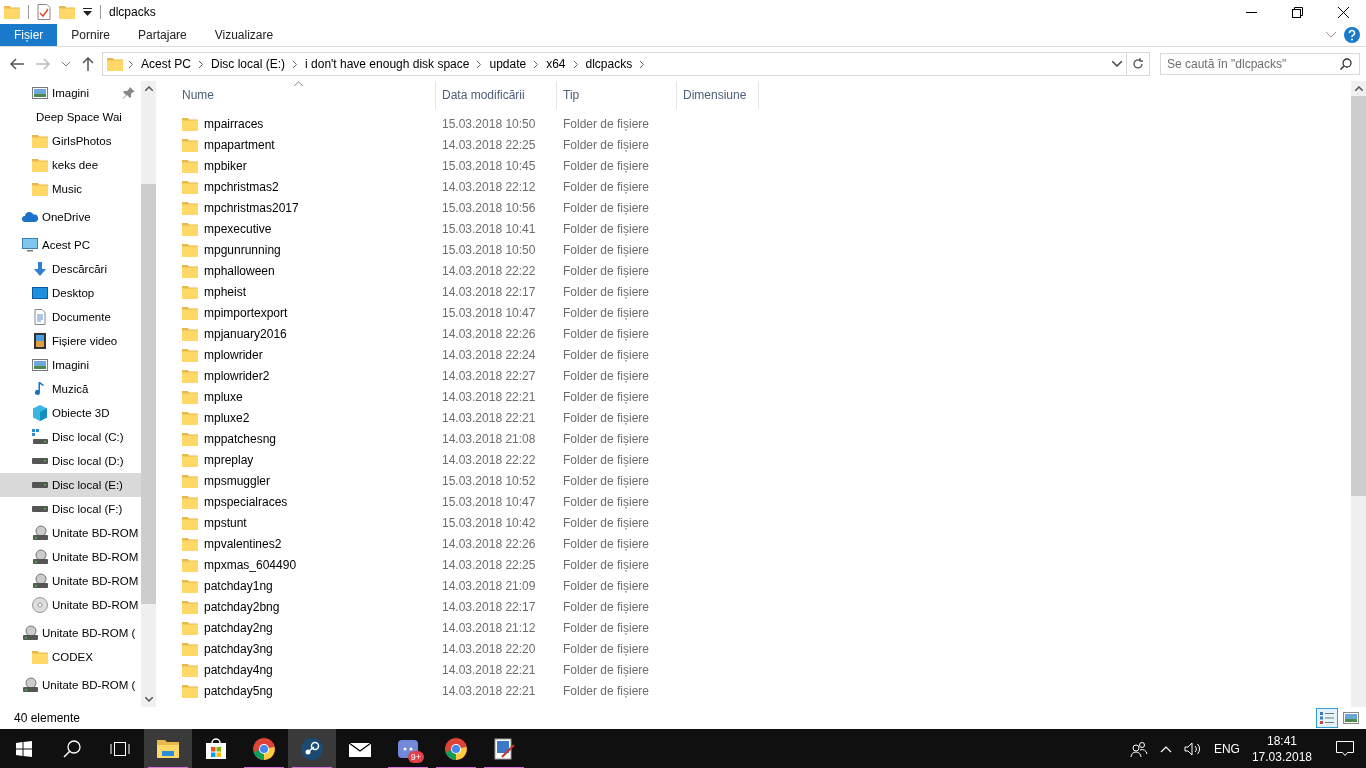 The height and width of the screenshot is (768, 1366). What do you see at coordinates (87, 12) in the screenshot?
I see `dropdown-arrow-icon` at bounding box center [87, 12].